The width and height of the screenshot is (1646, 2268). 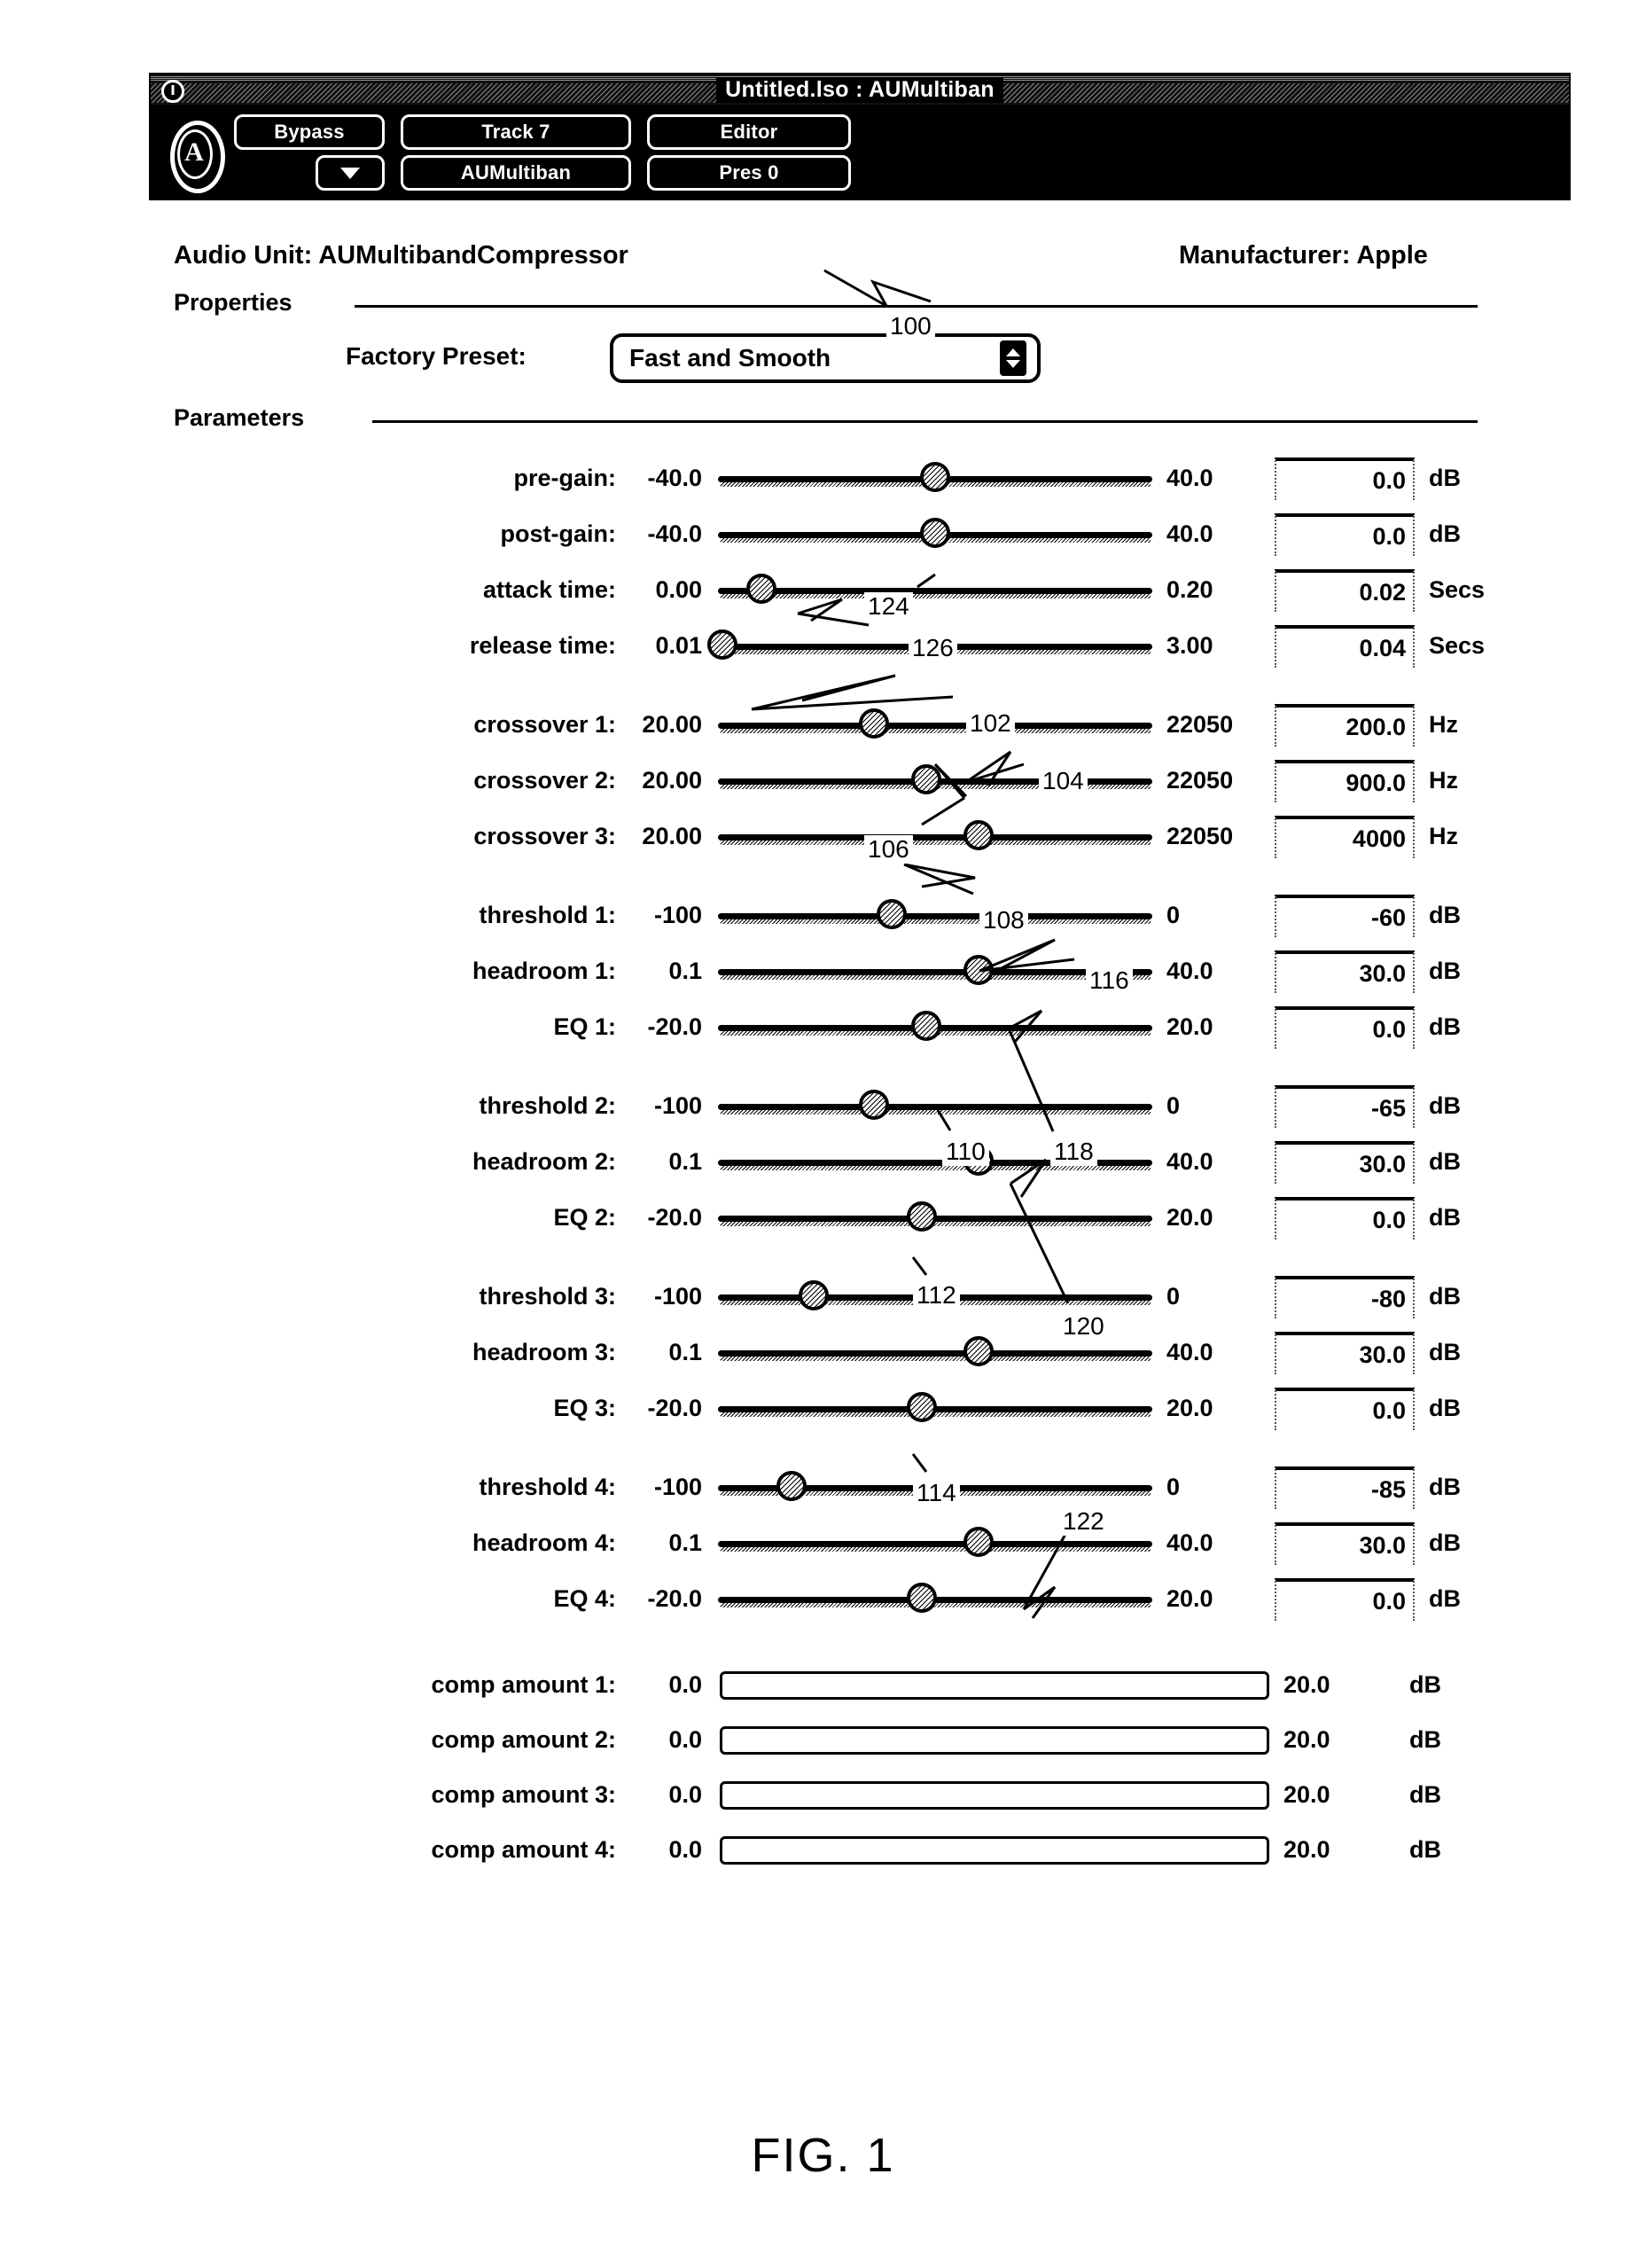 What do you see at coordinates (194, 152) in the screenshot?
I see `logo-glyph: A` at bounding box center [194, 152].